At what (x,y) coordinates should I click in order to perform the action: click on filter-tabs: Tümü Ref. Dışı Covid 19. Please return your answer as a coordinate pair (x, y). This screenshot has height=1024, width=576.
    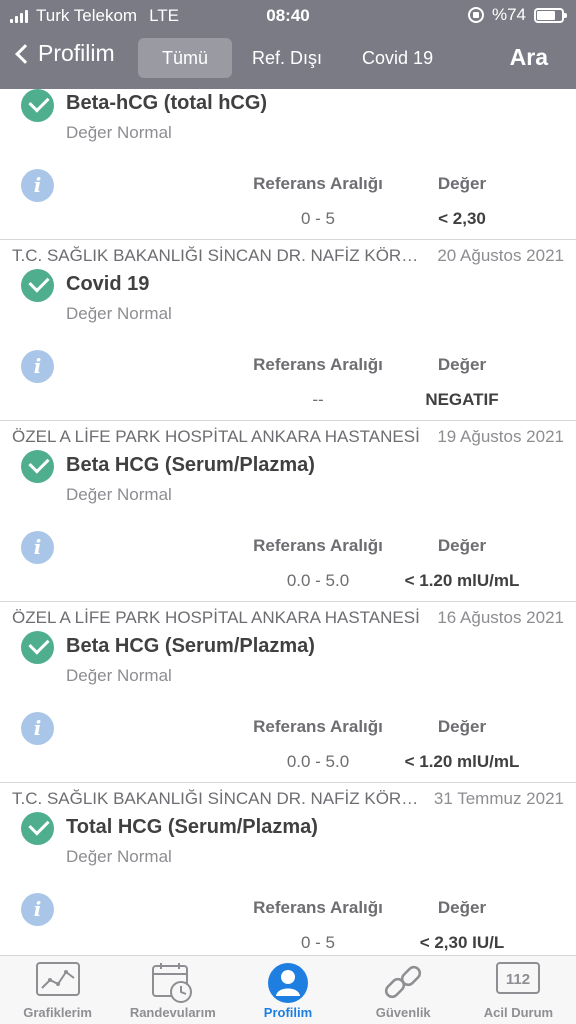
    Looking at the image, I should click on (295, 58).